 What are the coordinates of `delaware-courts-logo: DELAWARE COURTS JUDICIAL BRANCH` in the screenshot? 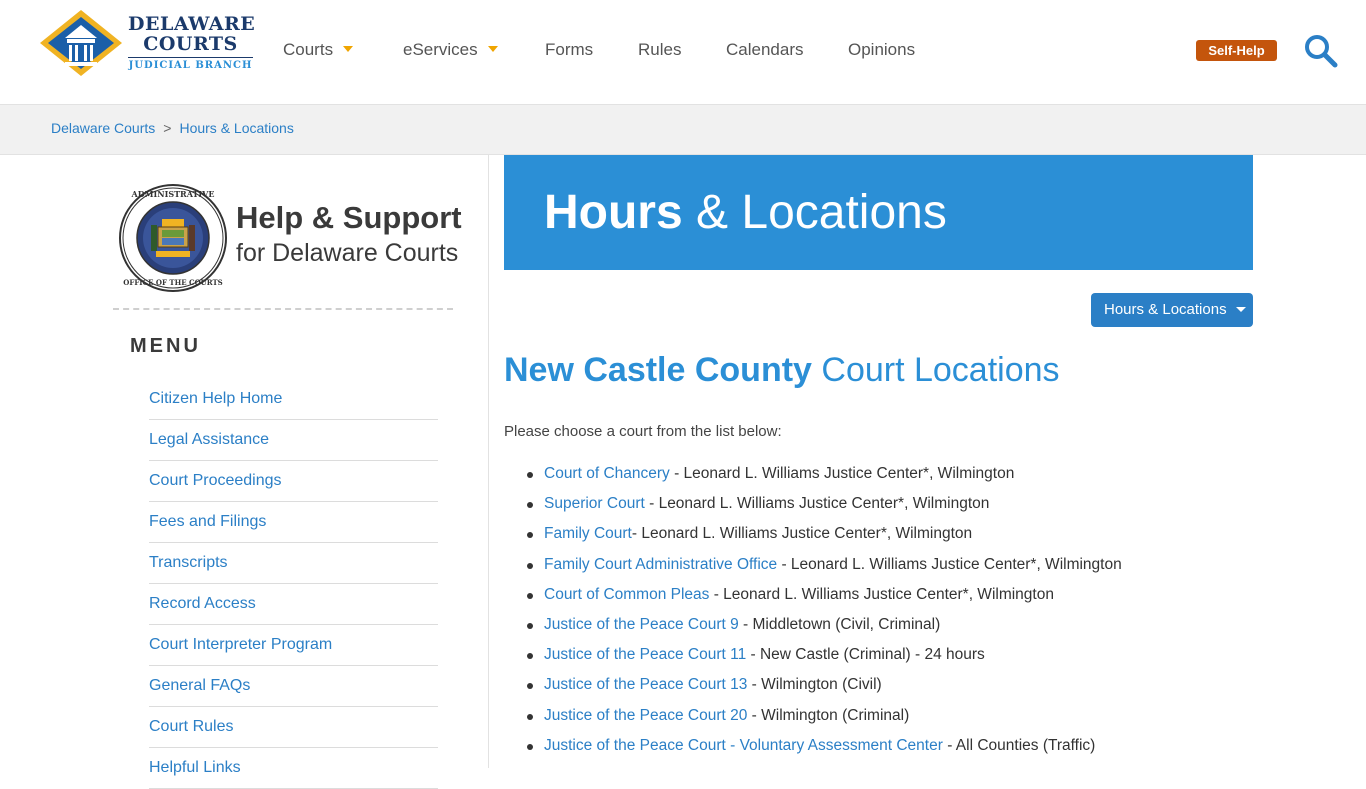 It's located at (147, 43).